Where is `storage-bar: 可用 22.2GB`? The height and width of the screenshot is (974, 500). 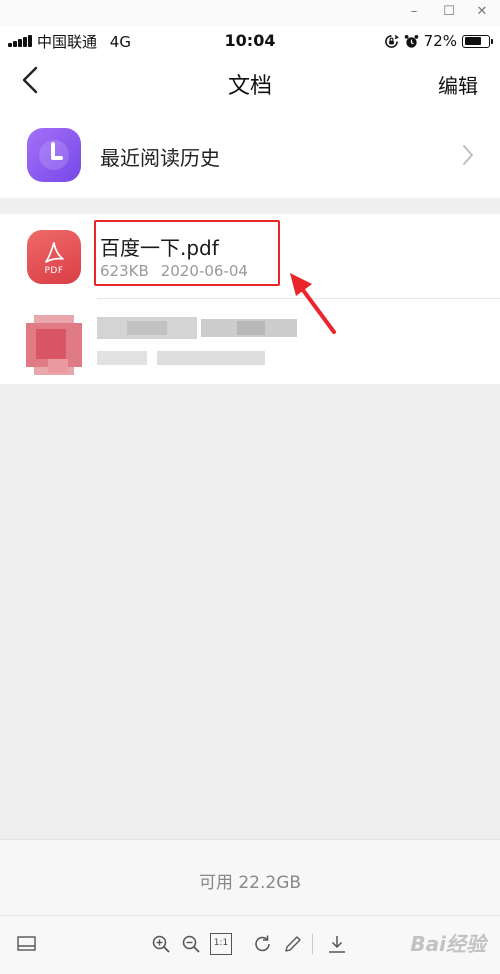
storage-bar: 可用 22.2GB is located at coordinates (250, 877).